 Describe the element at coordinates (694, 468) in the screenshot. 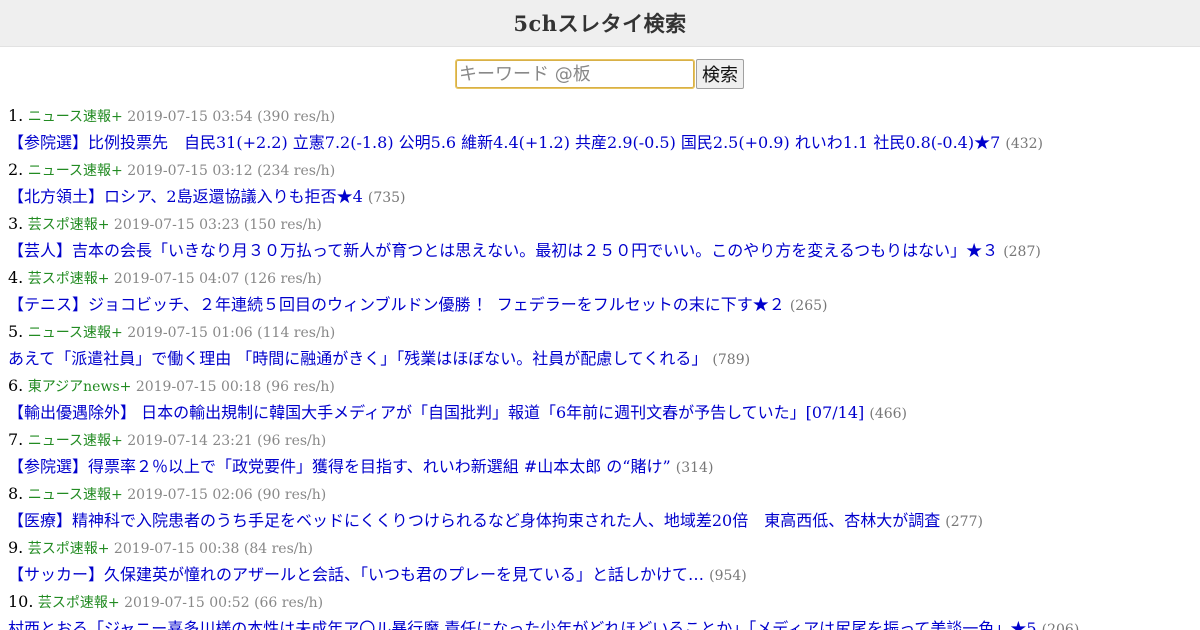

I see `response-count: (314)` at that location.